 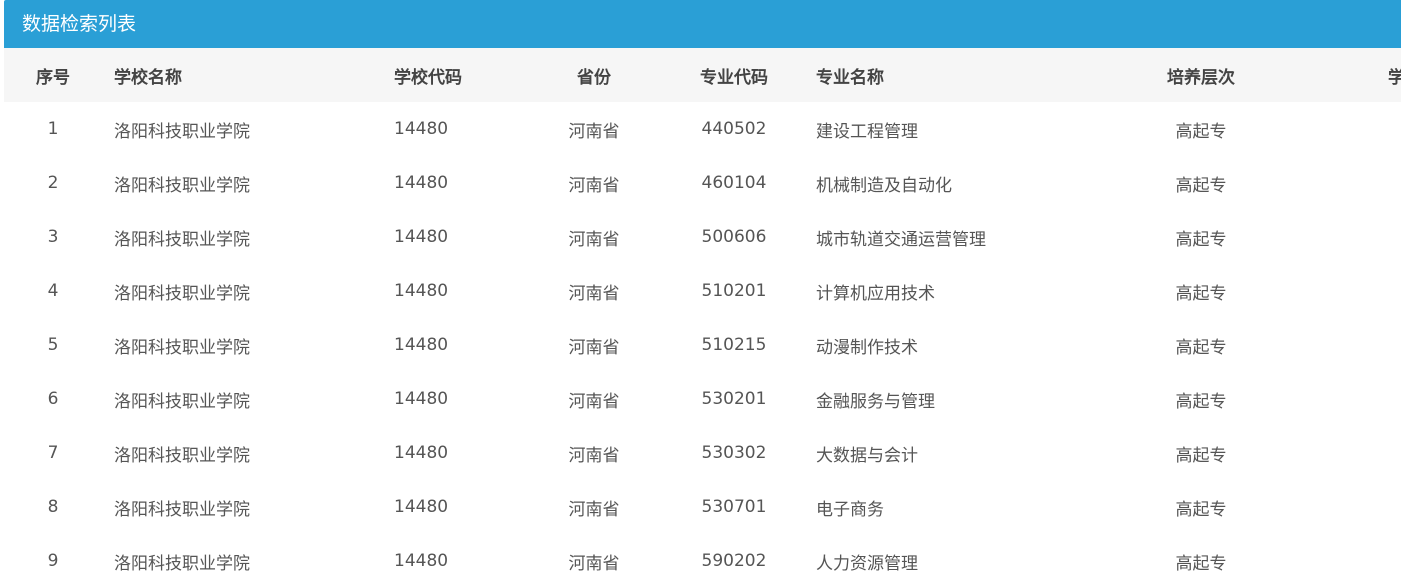 What do you see at coordinates (734, 453) in the screenshot?
I see `cell-major-code: 530302` at bounding box center [734, 453].